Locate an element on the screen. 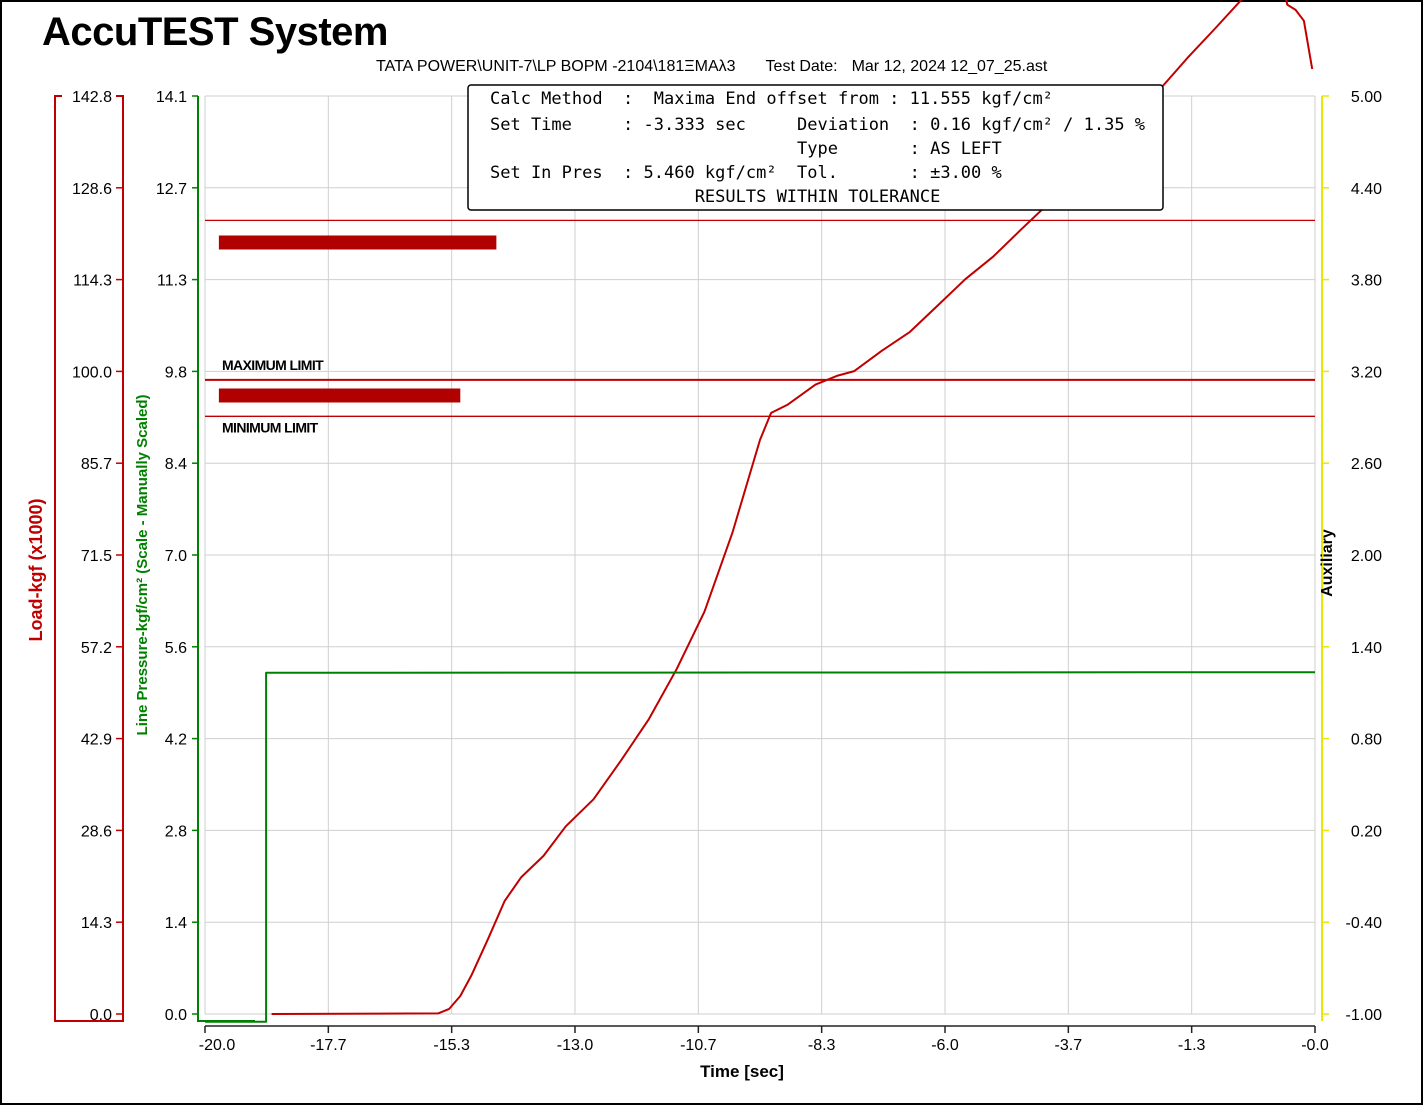 The width and height of the screenshot is (1423, 1105). load-tick-label: 100.0 is located at coordinates (92, 372).